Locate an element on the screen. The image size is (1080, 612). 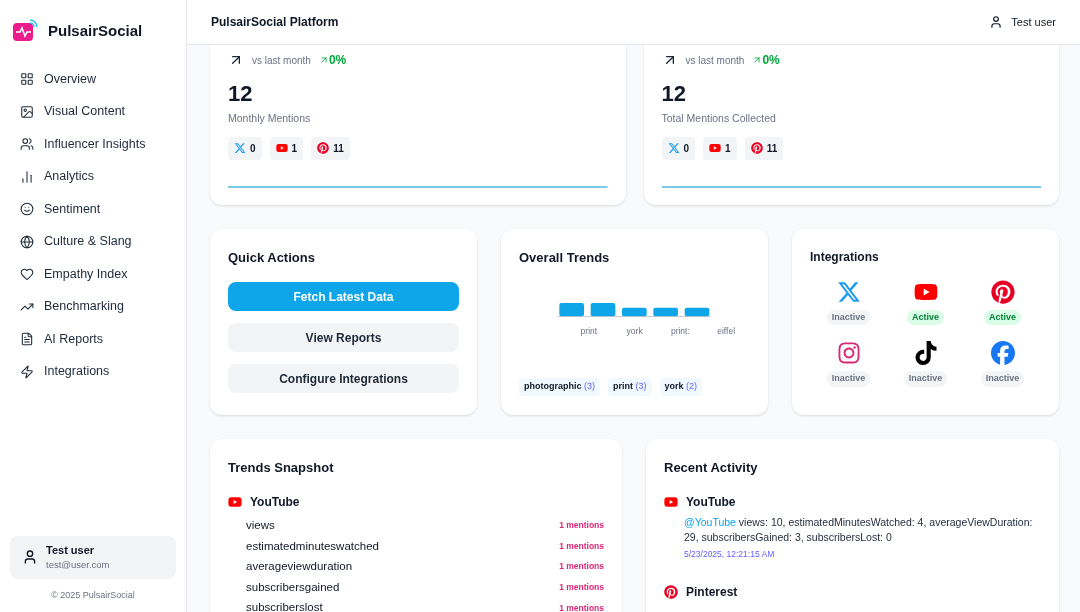
globe-icon is located at coordinates (27, 241).